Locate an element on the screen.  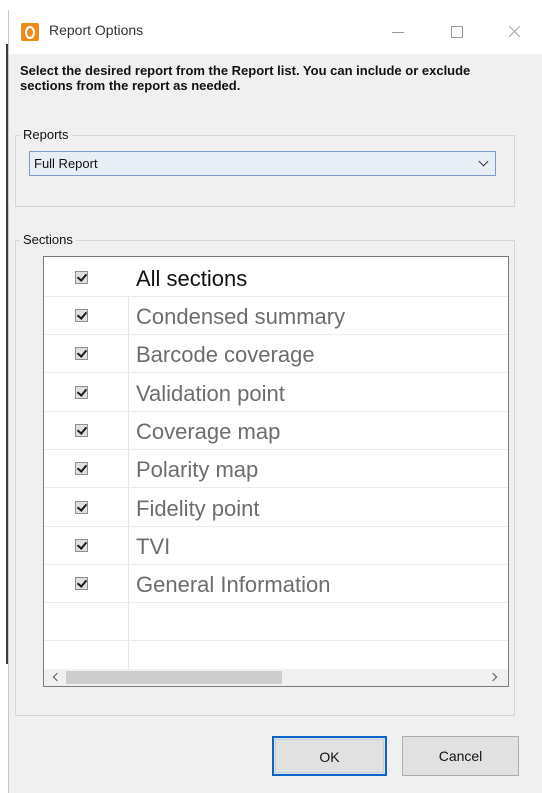
window-title: Report Options is located at coordinates (96, 30).